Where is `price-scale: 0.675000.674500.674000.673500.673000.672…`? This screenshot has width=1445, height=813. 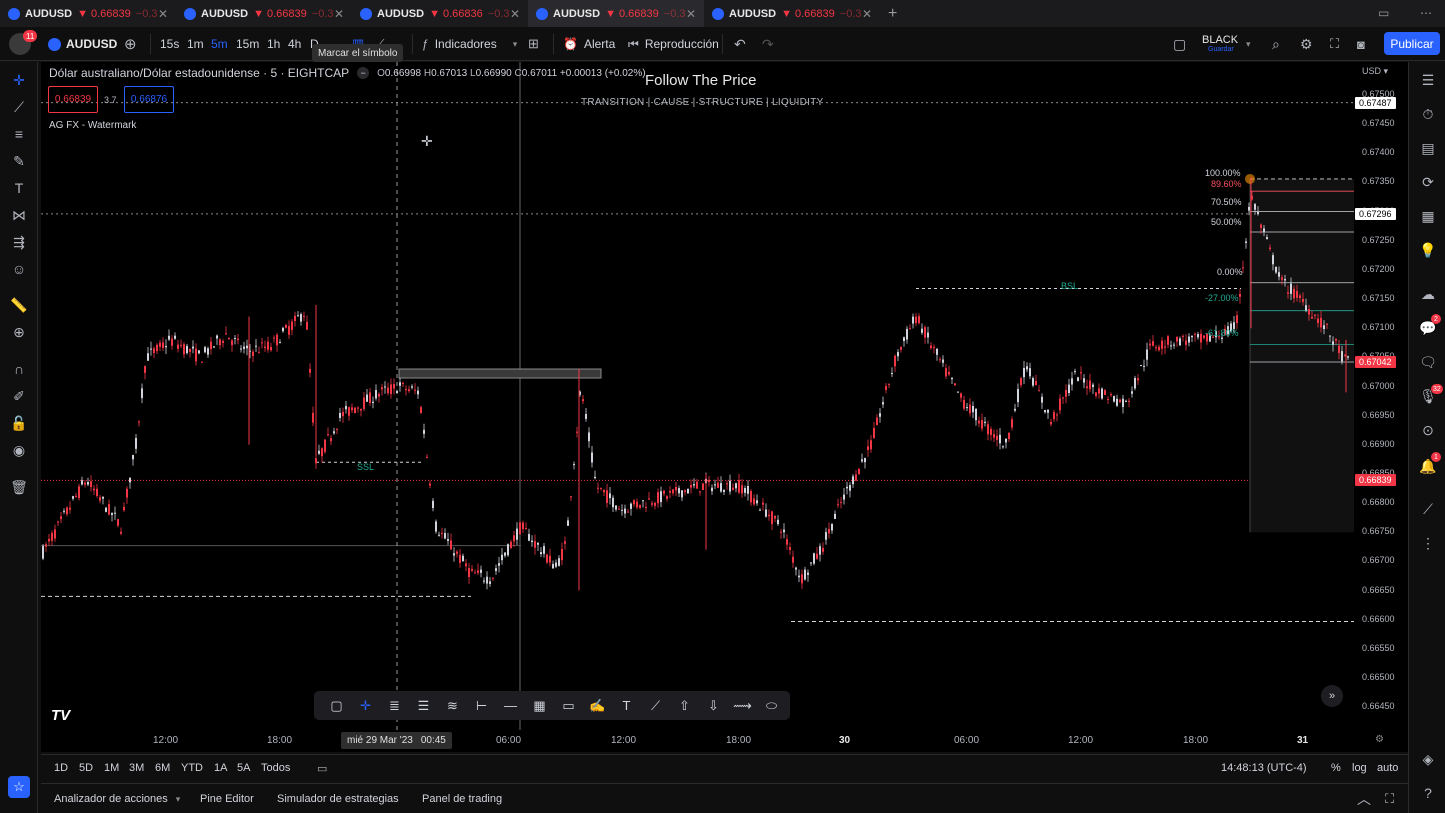
price-scale: 0.675000.674500.674000.673500.673000.672… is located at coordinates (1381, 407).